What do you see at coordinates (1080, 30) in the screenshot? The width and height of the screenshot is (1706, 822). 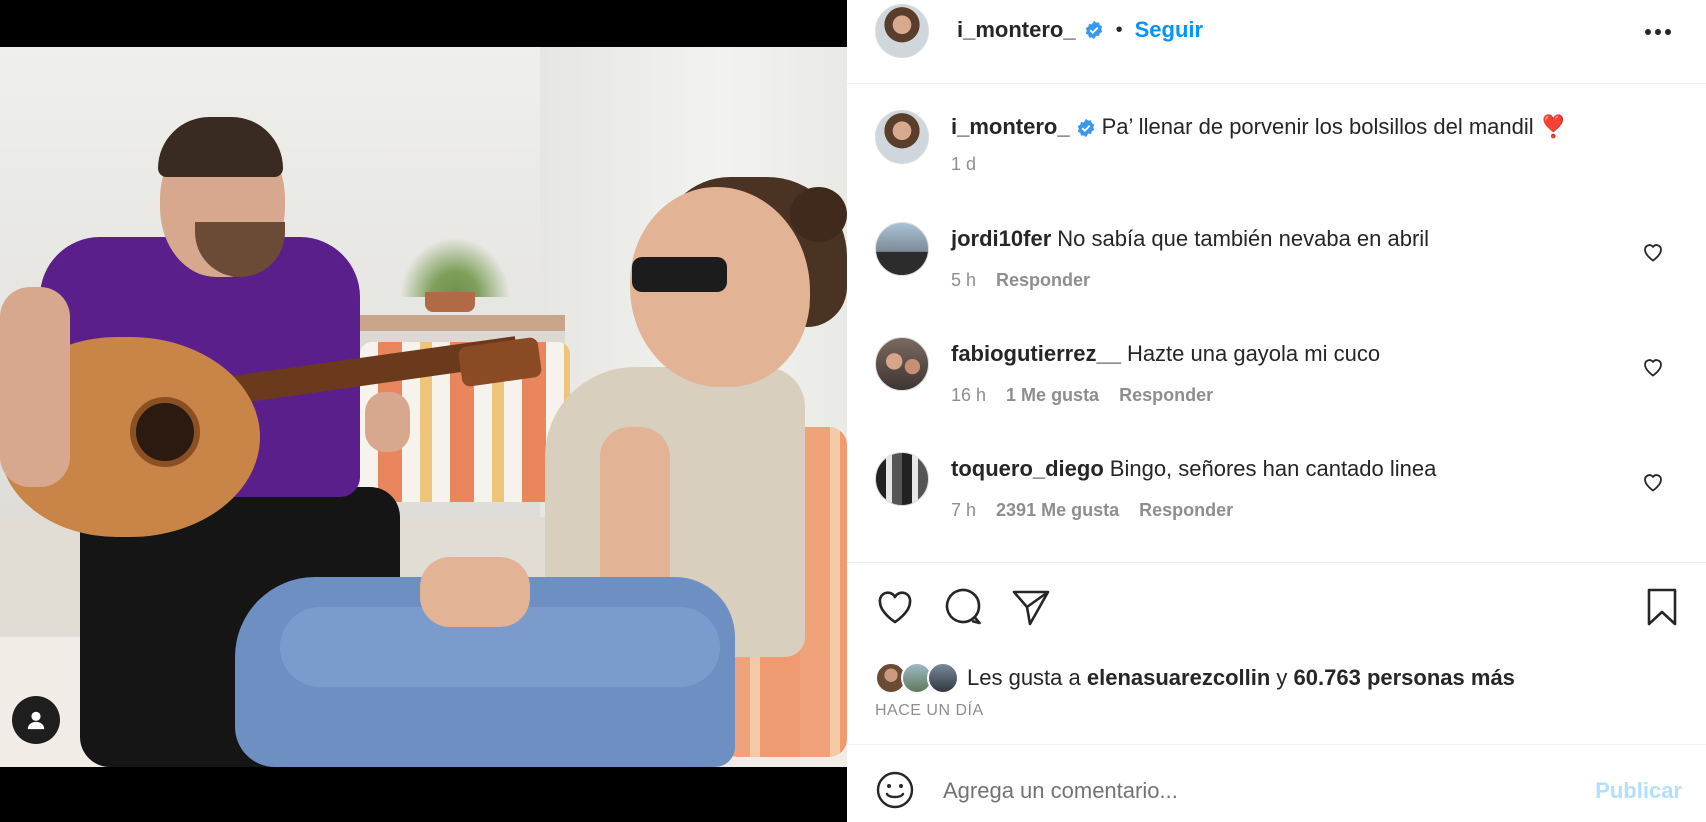 I see `author-line: i_montero_ • Seguir` at bounding box center [1080, 30].